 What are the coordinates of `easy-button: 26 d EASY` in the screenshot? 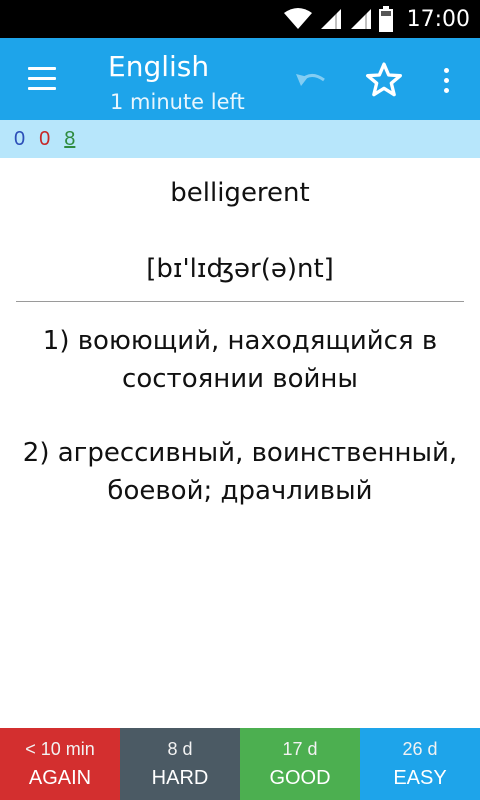 It's located at (420, 764).